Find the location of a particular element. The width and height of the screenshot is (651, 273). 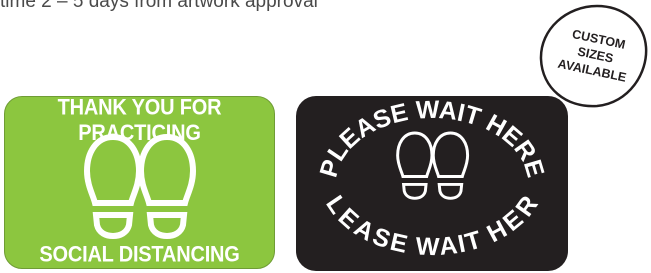

sticker-bottom-text: SOCIAL DISTANCING is located at coordinates (139, 255).